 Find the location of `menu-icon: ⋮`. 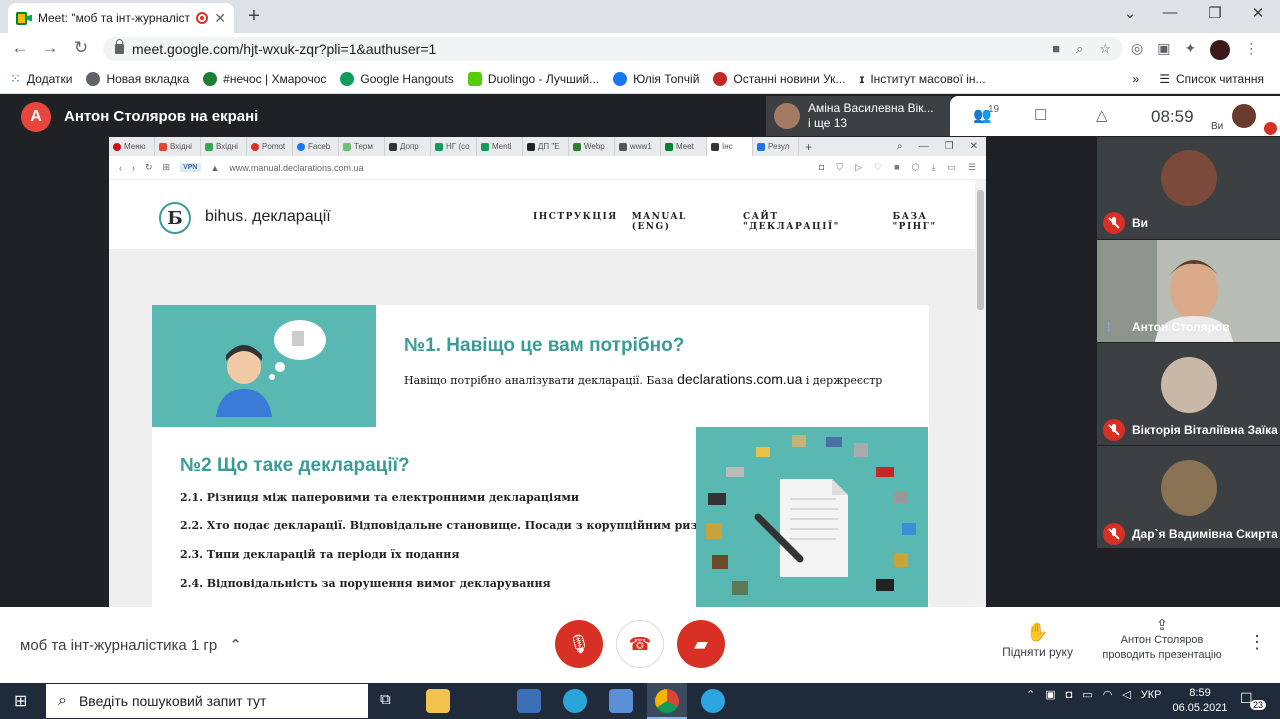

menu-icon: ⋮ is located at coordinates (1251, 50).